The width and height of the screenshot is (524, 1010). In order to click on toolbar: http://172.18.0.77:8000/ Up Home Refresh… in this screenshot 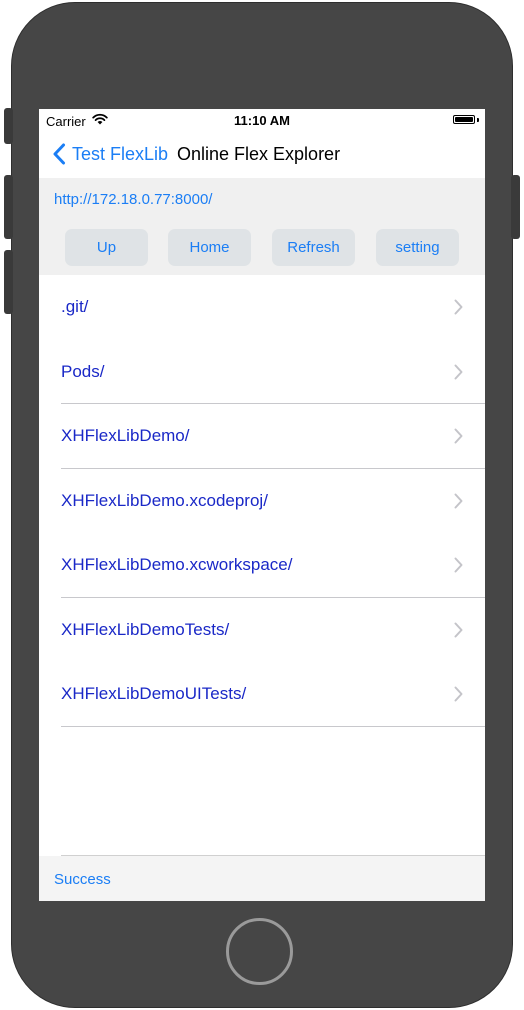, I will do `click(262, 226)`.